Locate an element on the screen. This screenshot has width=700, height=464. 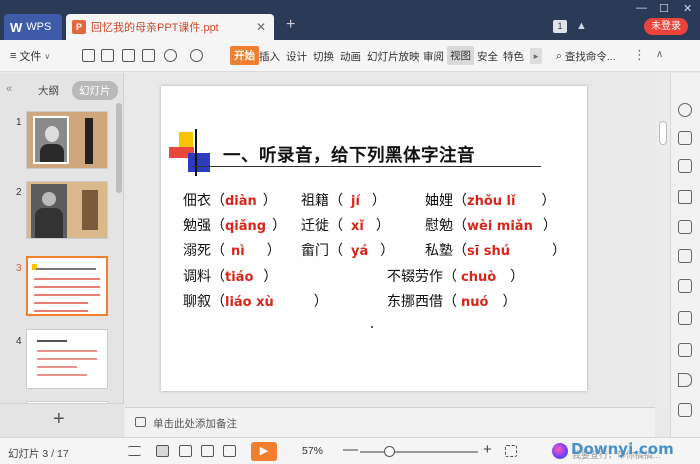
exercise-item: 调料（tiáo） is located at coordinates (230, 277).